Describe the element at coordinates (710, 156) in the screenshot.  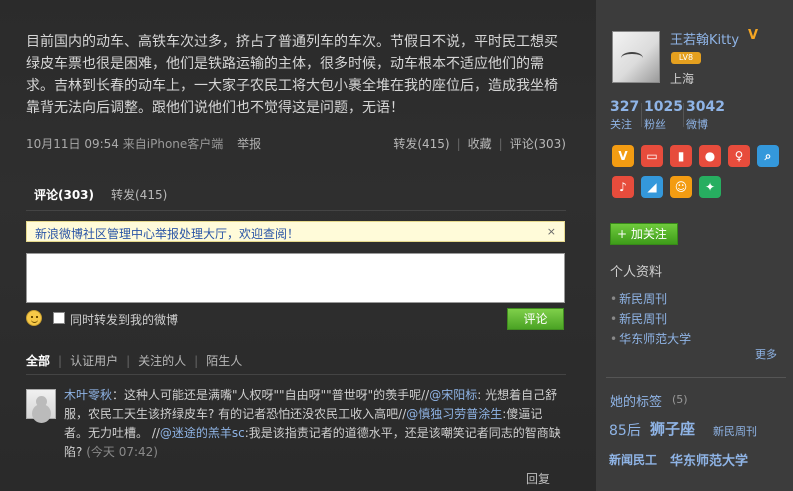
I see `chat-icon: ●` at that location.